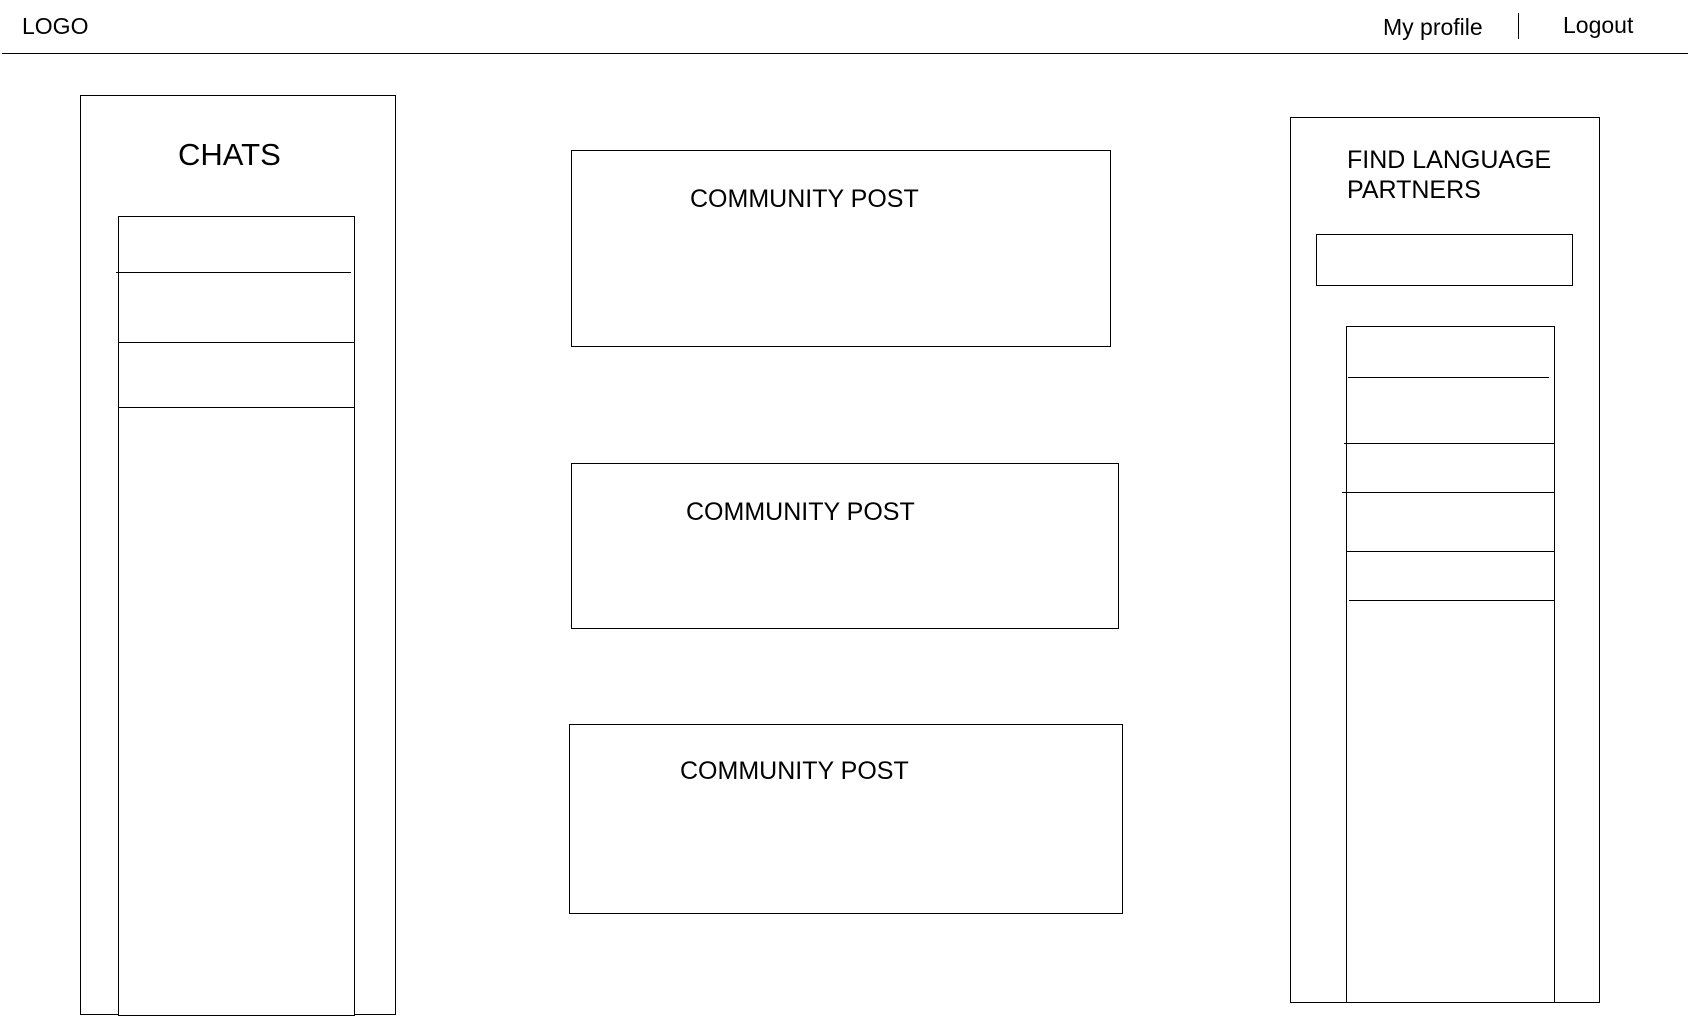  I want to click on my-profile-link: My profile, so click(1433, 27).